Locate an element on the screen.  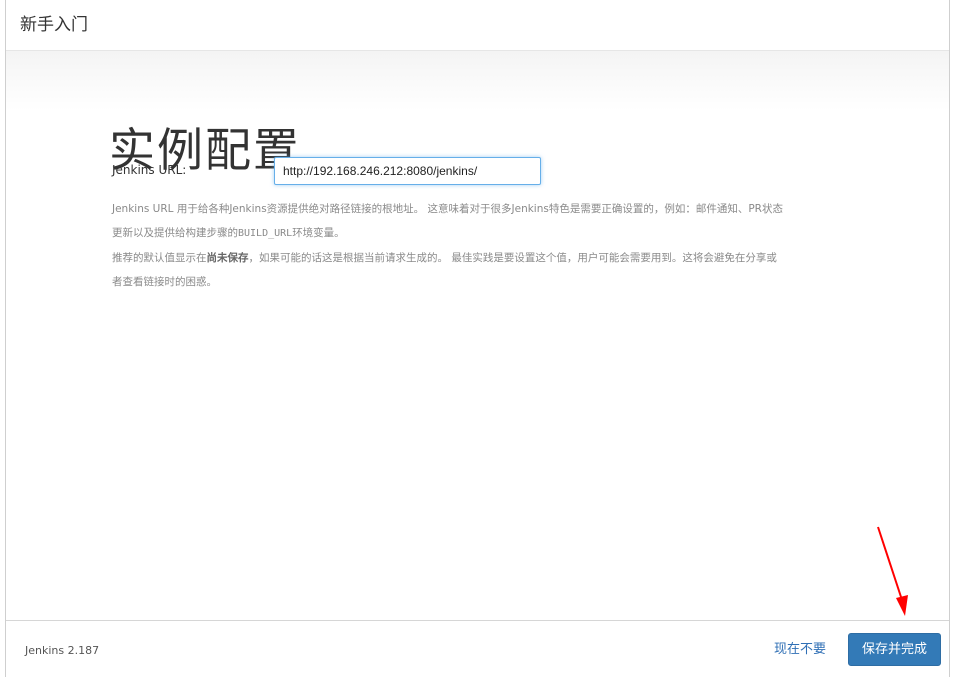
jenkins-version: Jenkins 2.187 is located at coordinates (62, 650).